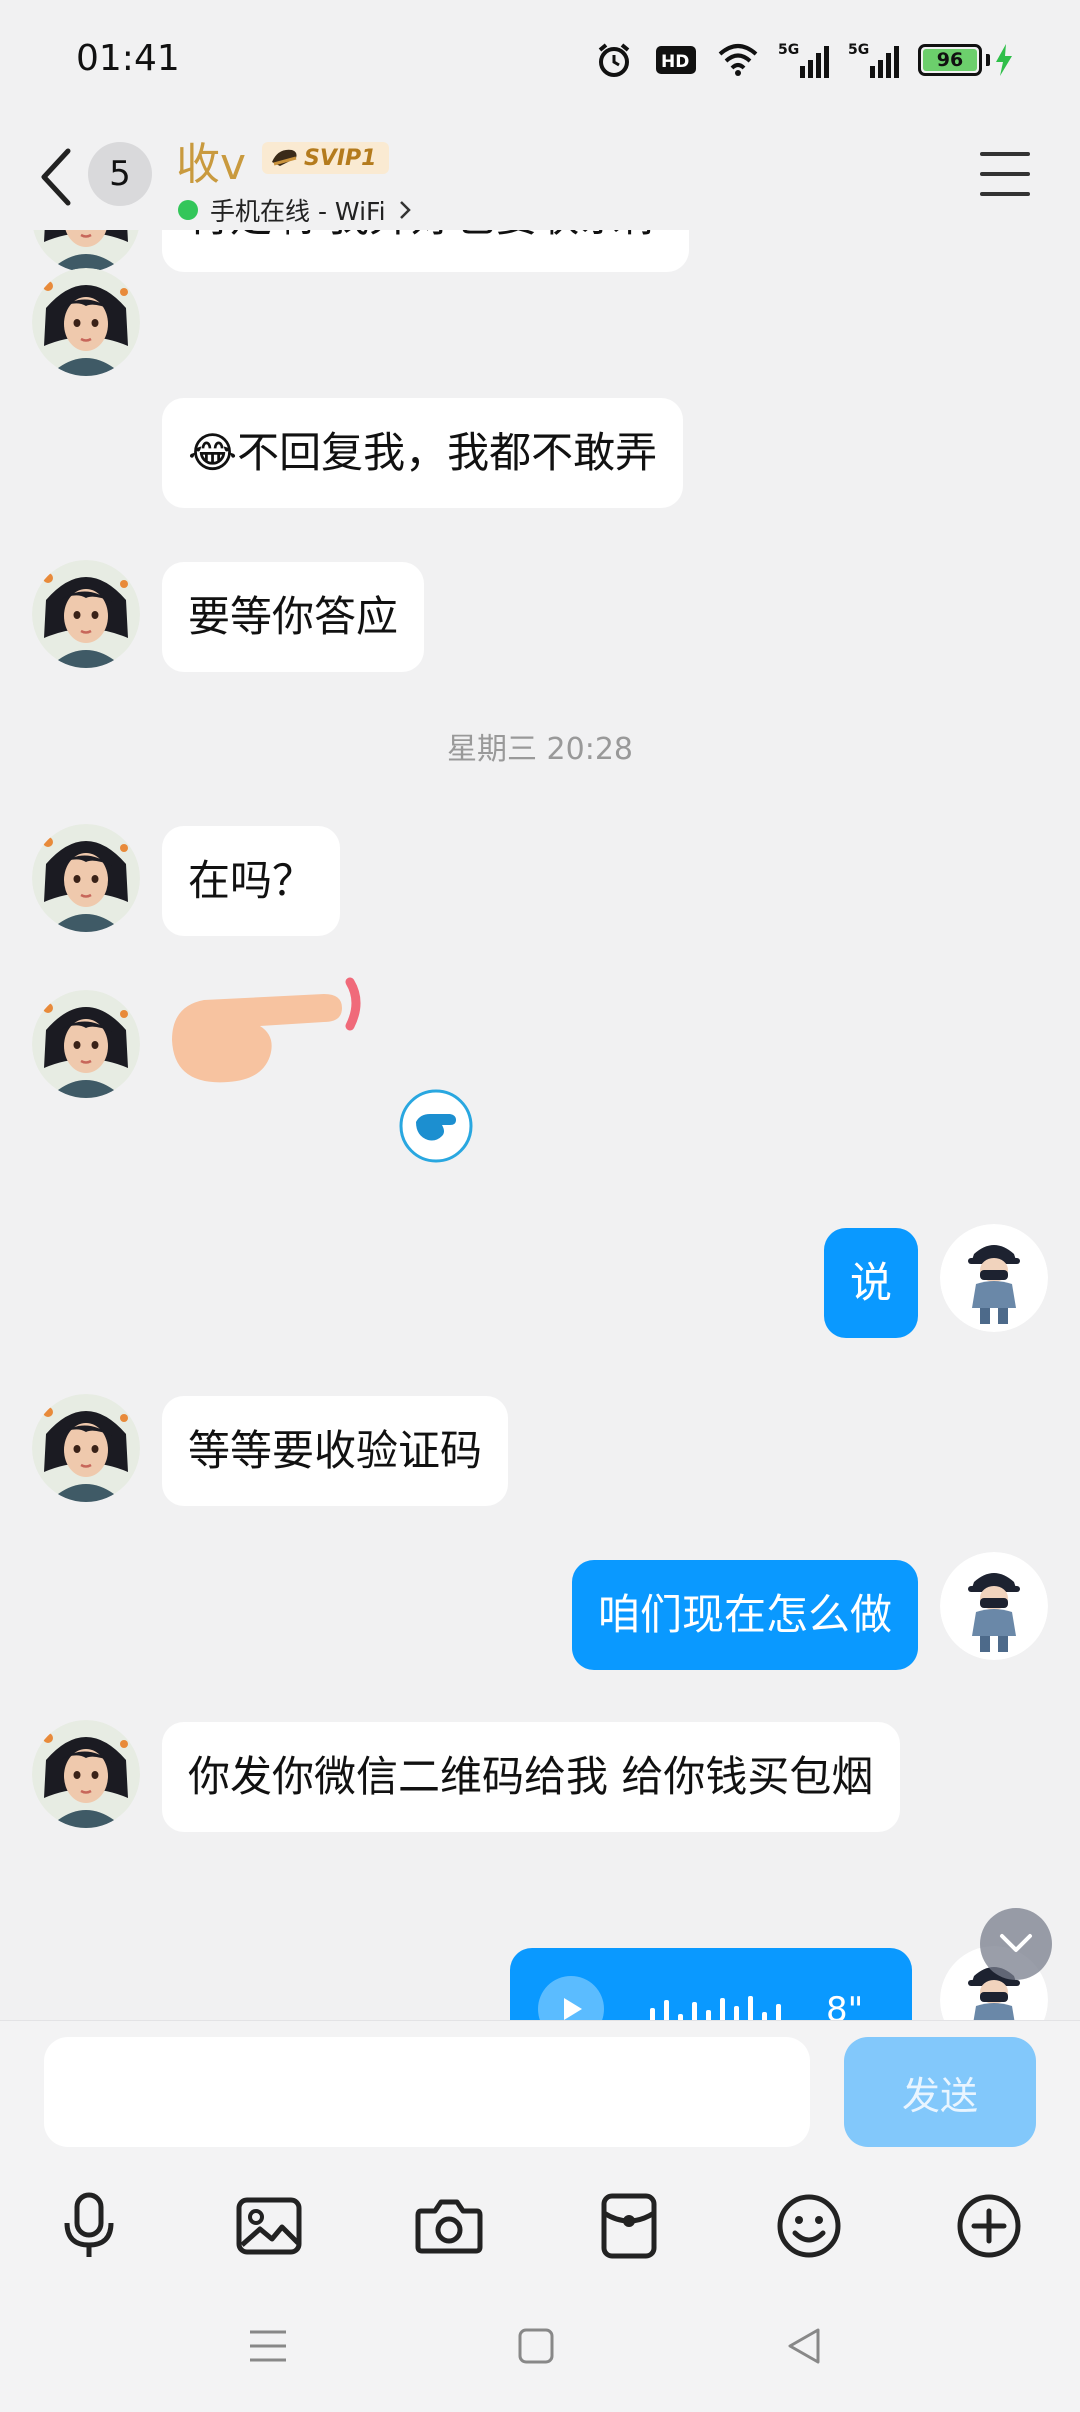  Describe the element at coordinates (870, 1283) in the screenshot. I see `message-bubble-outgoing: 说` at that location.